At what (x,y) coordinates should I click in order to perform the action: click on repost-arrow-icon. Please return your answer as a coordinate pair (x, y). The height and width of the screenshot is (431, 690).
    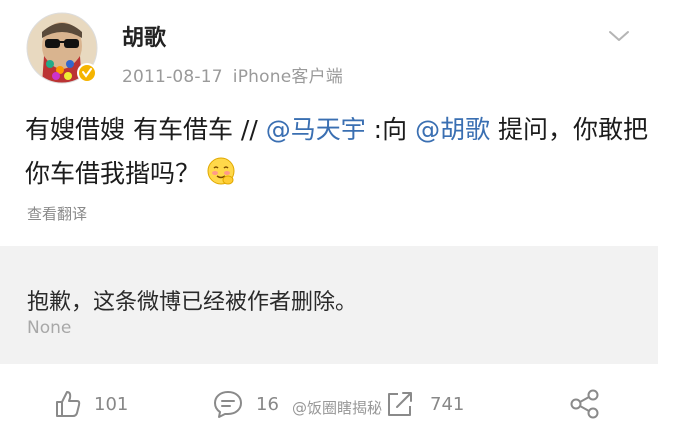
    Looking at the image, I should click on (400, 404).